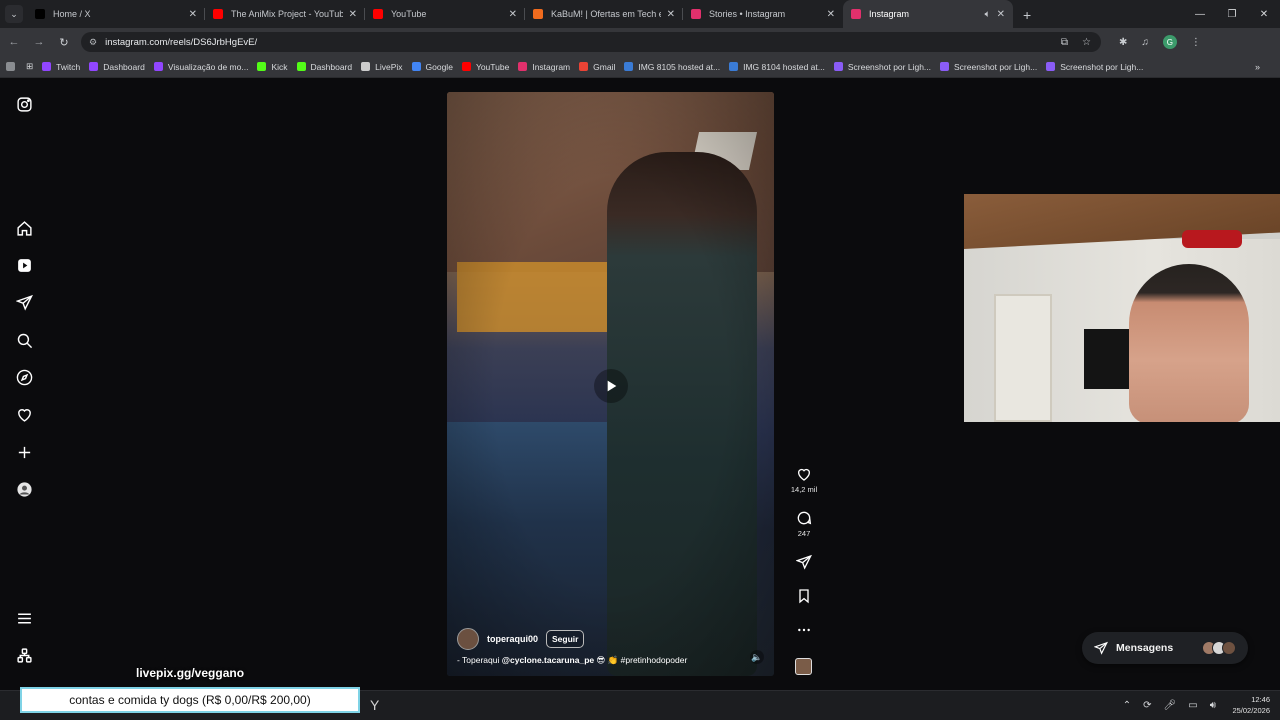 The height and width of the screenshot is (720, 1280). I want to click on forward-icon: →, so click(39, 42).